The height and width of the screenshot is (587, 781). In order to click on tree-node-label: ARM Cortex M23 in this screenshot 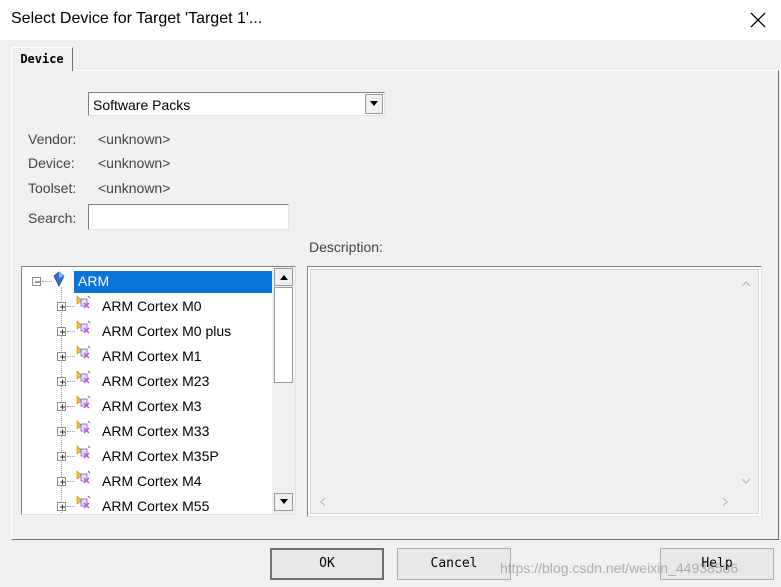, I will do `click(156, 381)`.